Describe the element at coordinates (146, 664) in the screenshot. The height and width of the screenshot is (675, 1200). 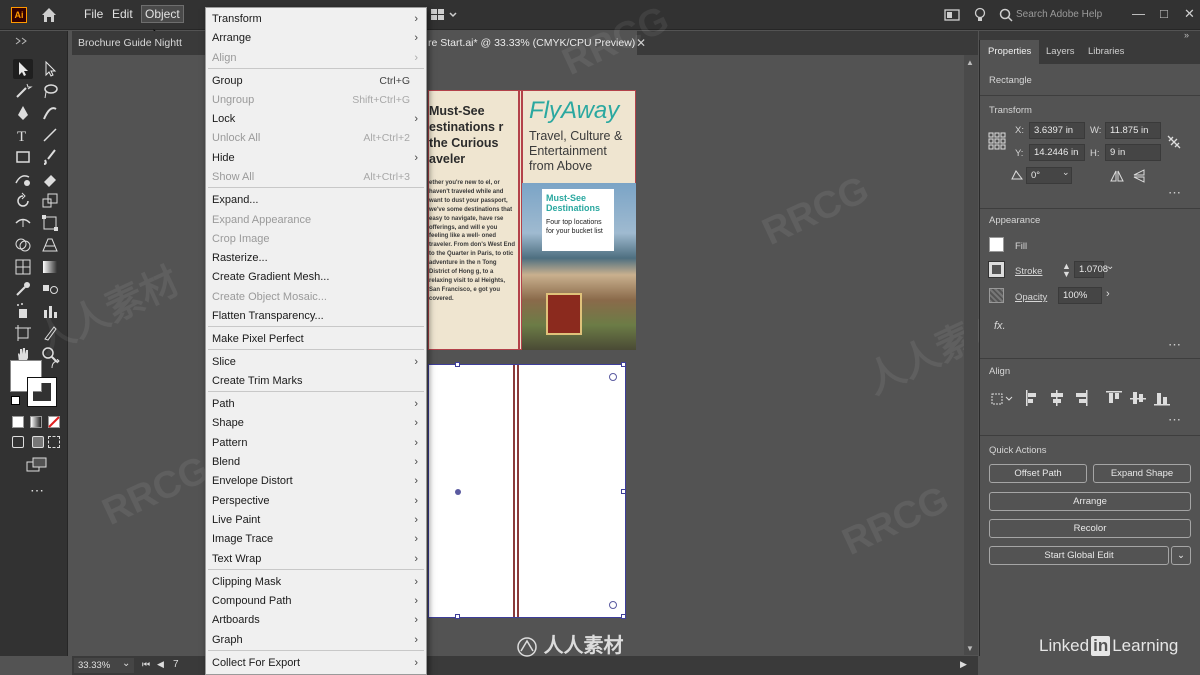
I see `first-artboard-icon: ⏮` at that location.